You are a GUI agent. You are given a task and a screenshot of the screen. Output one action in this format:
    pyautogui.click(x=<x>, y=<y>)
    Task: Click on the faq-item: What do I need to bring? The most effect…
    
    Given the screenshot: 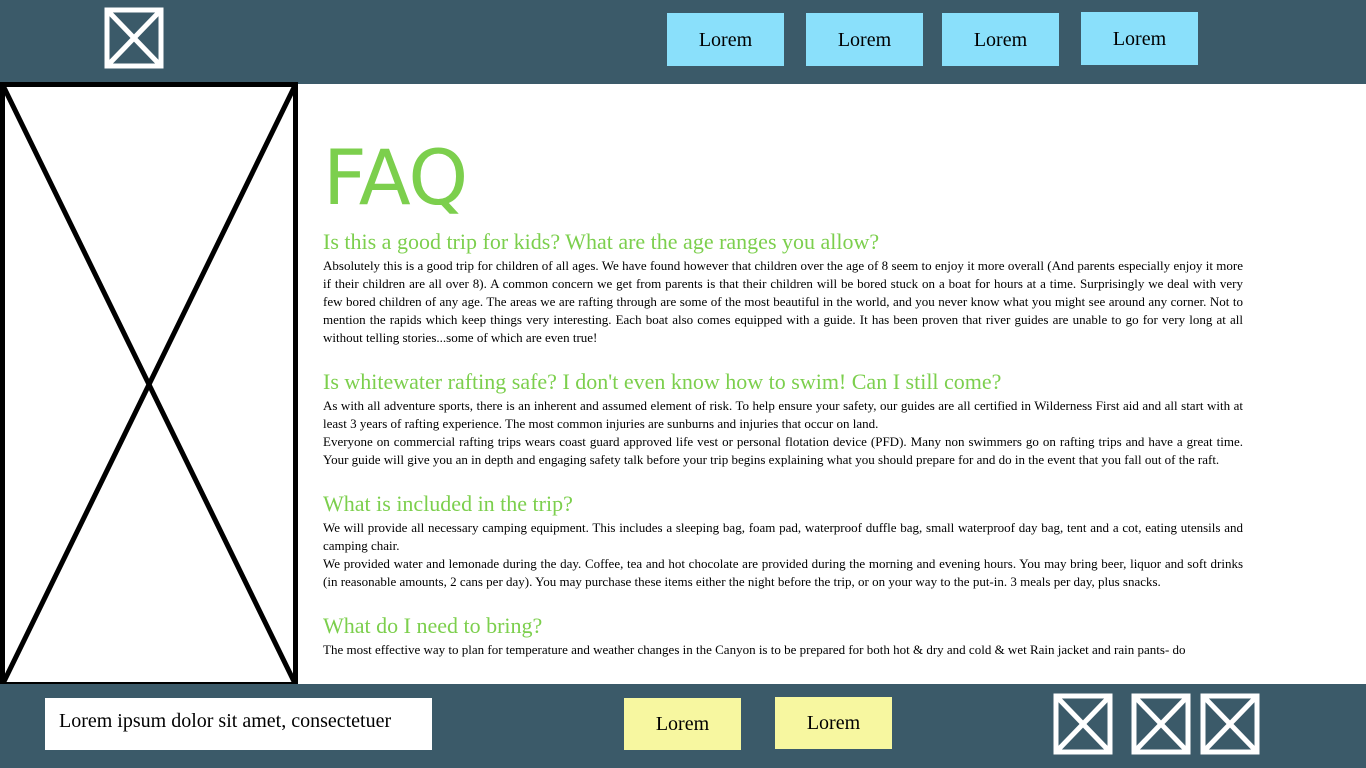 What is the action you would take?
    pyautogui.click(x=783, y=635)
    